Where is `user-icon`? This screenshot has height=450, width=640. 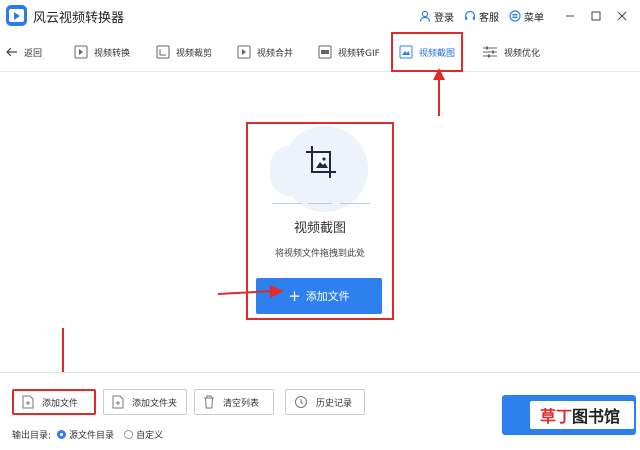
user-icon is located at coordinates (425, 16).